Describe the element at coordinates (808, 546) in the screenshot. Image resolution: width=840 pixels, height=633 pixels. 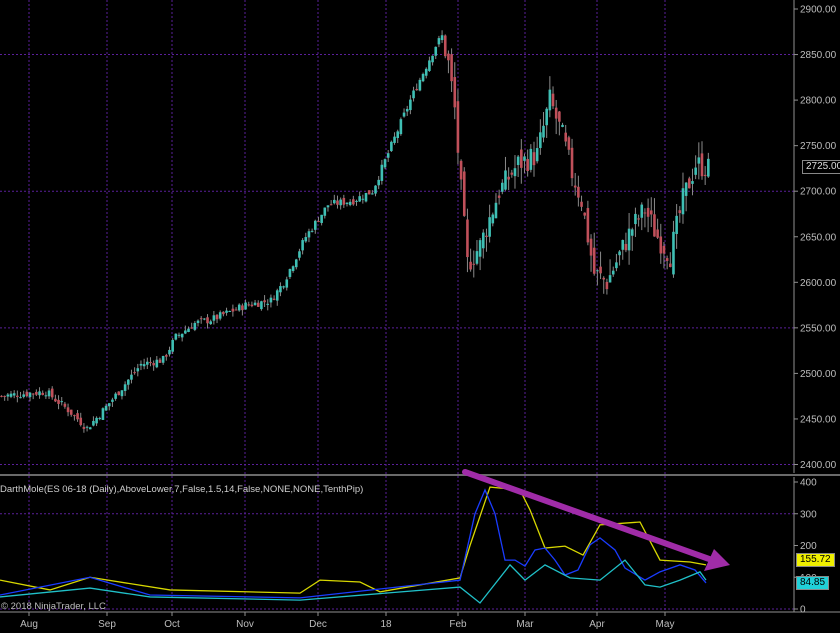
I see `indicator-tick-label: 200` at that location.